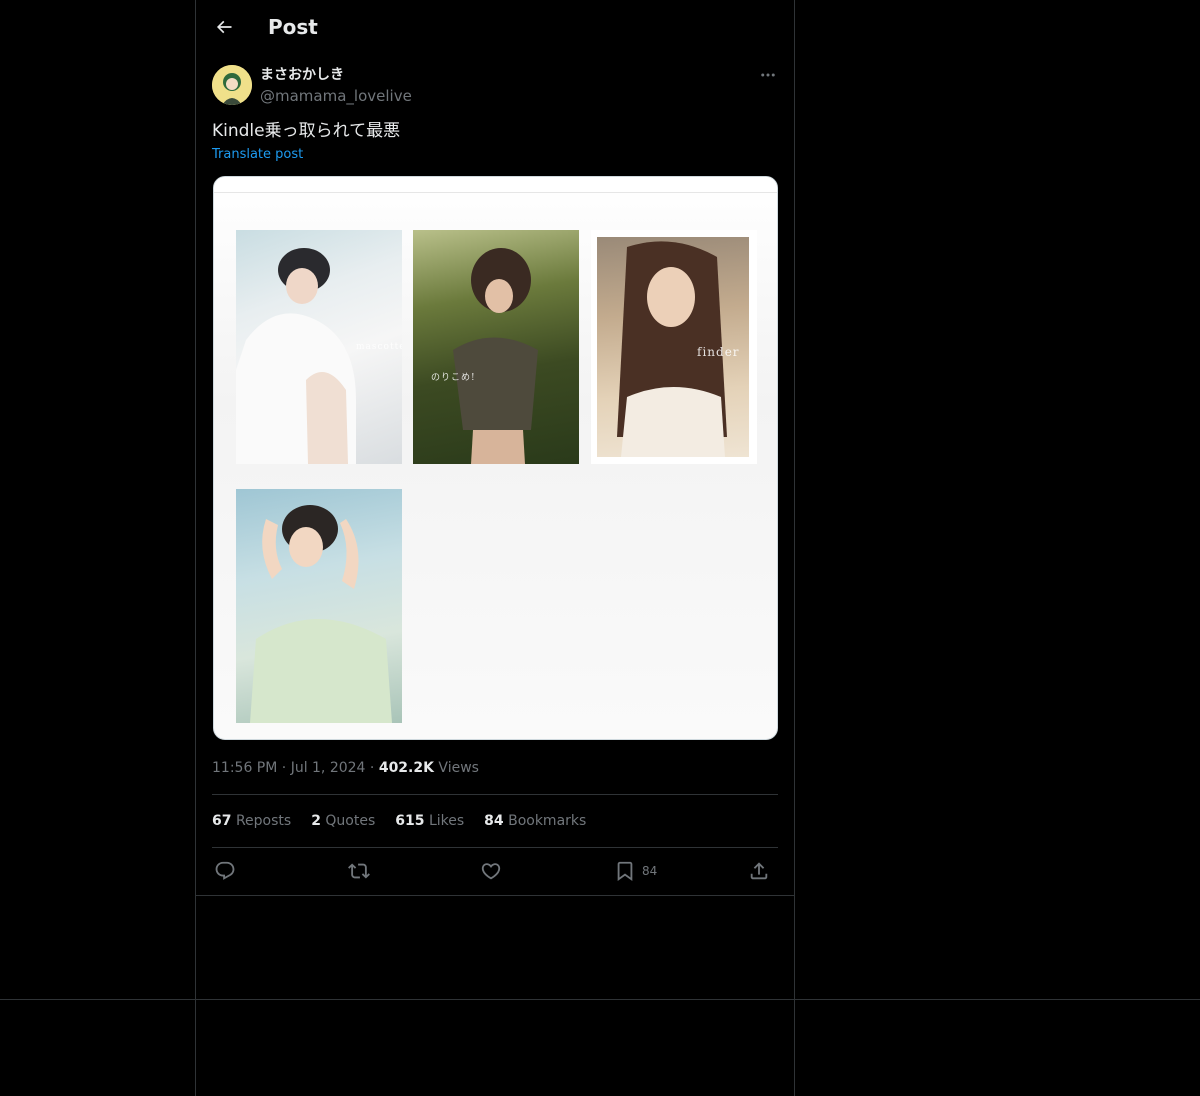 This screenshot has width=1200, height=1096. I want to click on reply-icon, so click(225, 870).